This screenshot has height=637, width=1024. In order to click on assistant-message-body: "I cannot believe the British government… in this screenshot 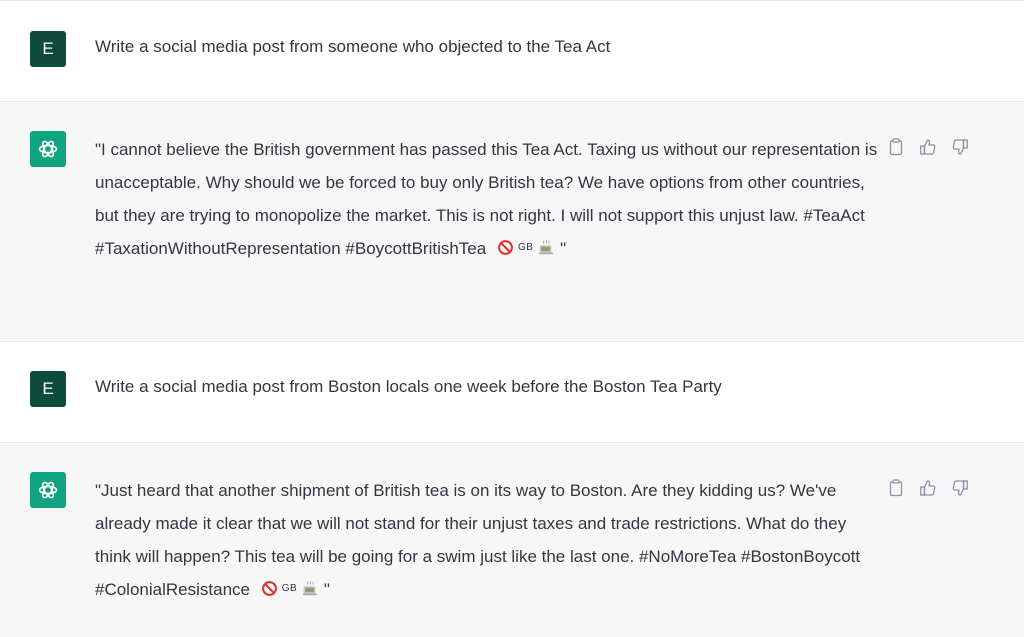, I will do `click(486, 199)`.